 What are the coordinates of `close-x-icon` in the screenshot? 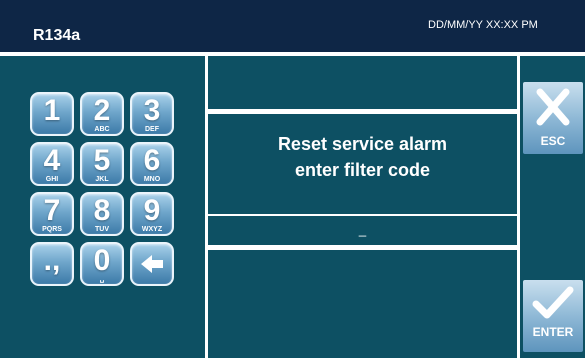 It's located at (553, 107).